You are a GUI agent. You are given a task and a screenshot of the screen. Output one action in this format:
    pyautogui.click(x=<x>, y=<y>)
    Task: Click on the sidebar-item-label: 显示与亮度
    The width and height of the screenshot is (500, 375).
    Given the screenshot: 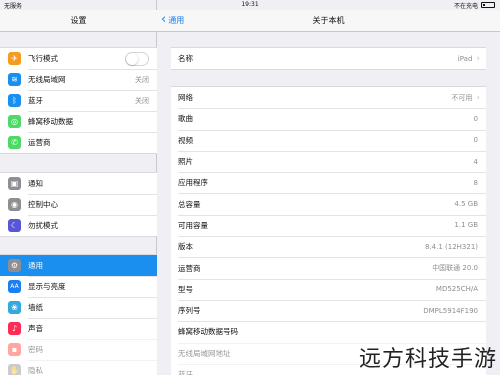 What is the action you would take?
    pyautogui.click(x=47, y=286)
    